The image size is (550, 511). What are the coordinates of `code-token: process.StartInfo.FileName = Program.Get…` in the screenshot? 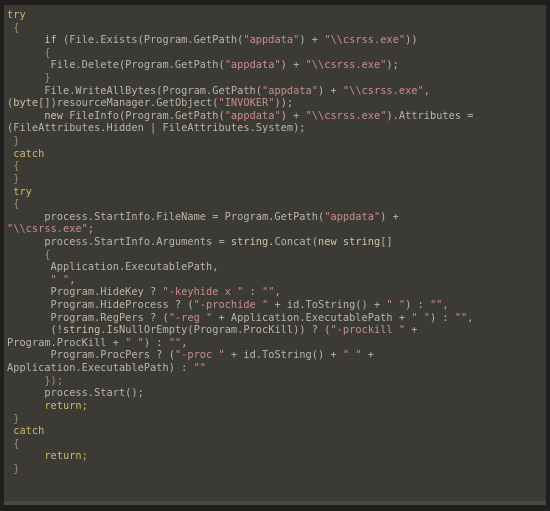 It's located at (166, 216).